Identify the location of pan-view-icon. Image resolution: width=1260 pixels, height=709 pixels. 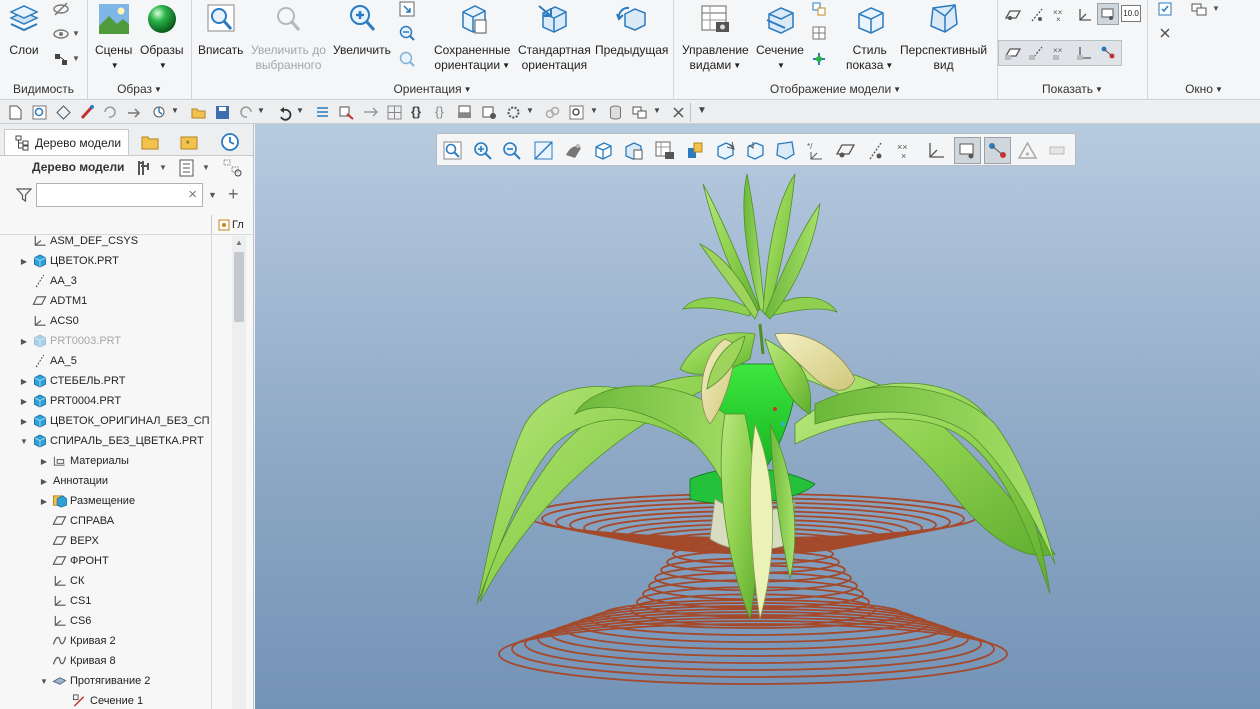
(725, 150).